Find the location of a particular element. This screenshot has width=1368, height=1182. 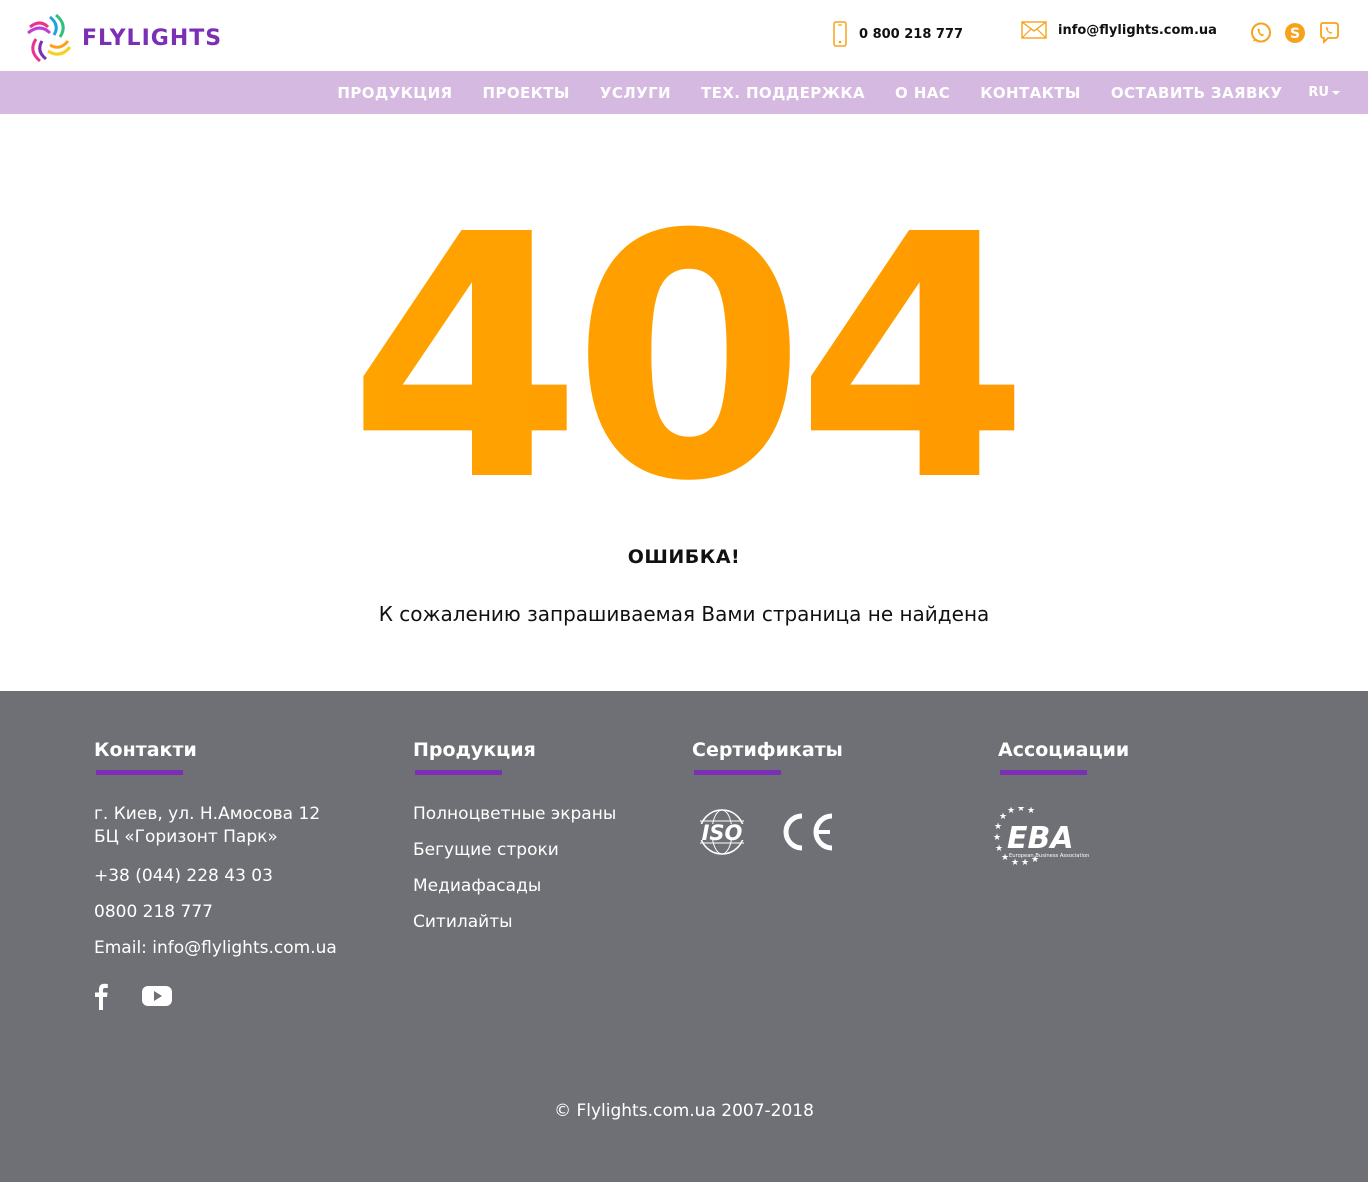

nav-item-about: О НАС is located at coordinates (922, 93).